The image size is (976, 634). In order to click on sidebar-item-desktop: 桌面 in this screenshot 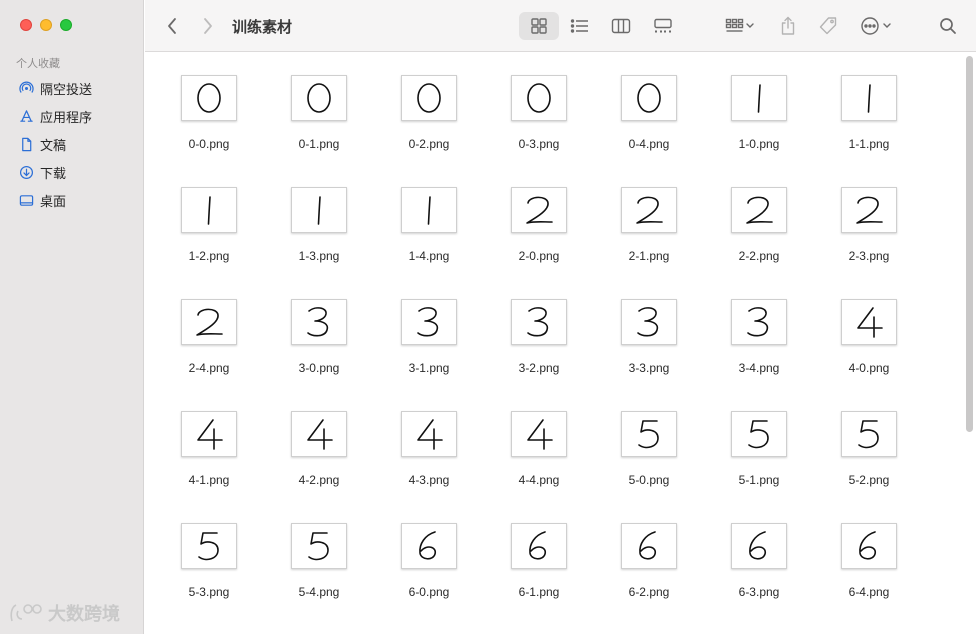, I will do `click(74, 200)`.